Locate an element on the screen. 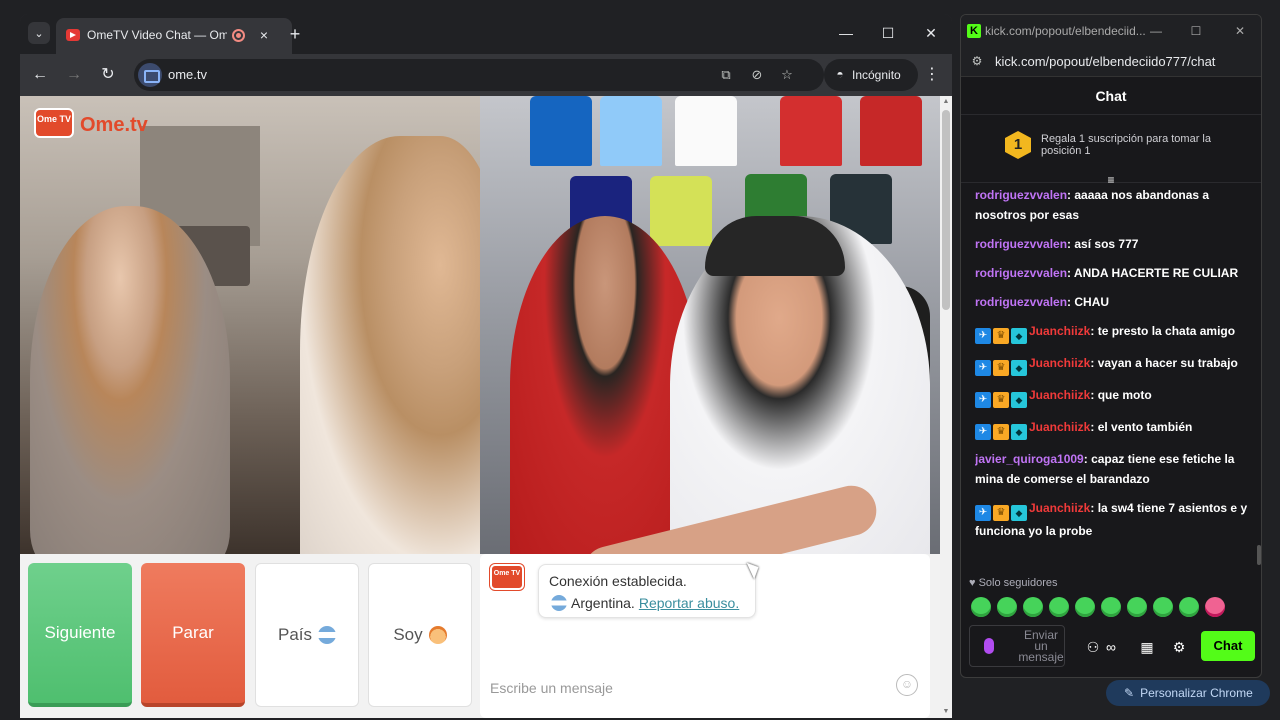 The height and width of the screenshot is (720, 1280). kick-url-bar: ⚙ kick.com/popout/elbendeciido777/chat is located at coordinates (1111, 62).